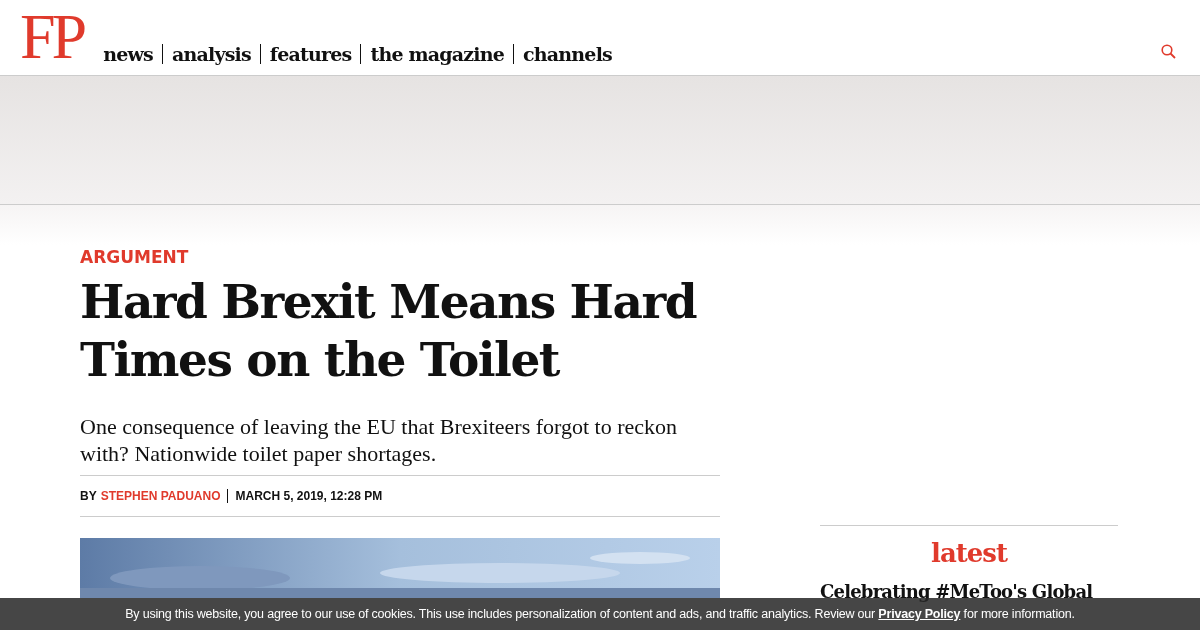 The image size is (1200, 630). Describe the element at coordinates (400, 257) in the screenshot. I see `category-label: ARGUMENT` at that location.